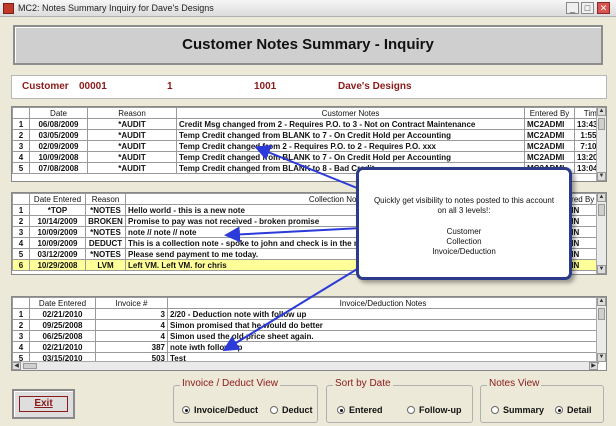 This screenshot has width=616, height=426. Describe the element at coordinates (579, 410) in the screenshot. I see `radio-label: Detail` at that location.